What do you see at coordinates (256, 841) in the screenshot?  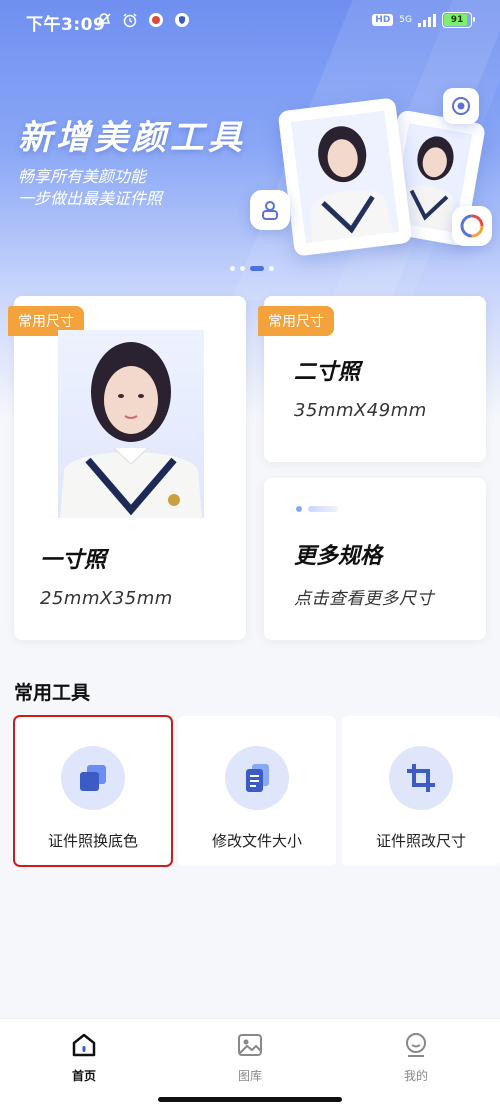 I see `tool-label: 修改文件大小` at bounding box center [256, 841].